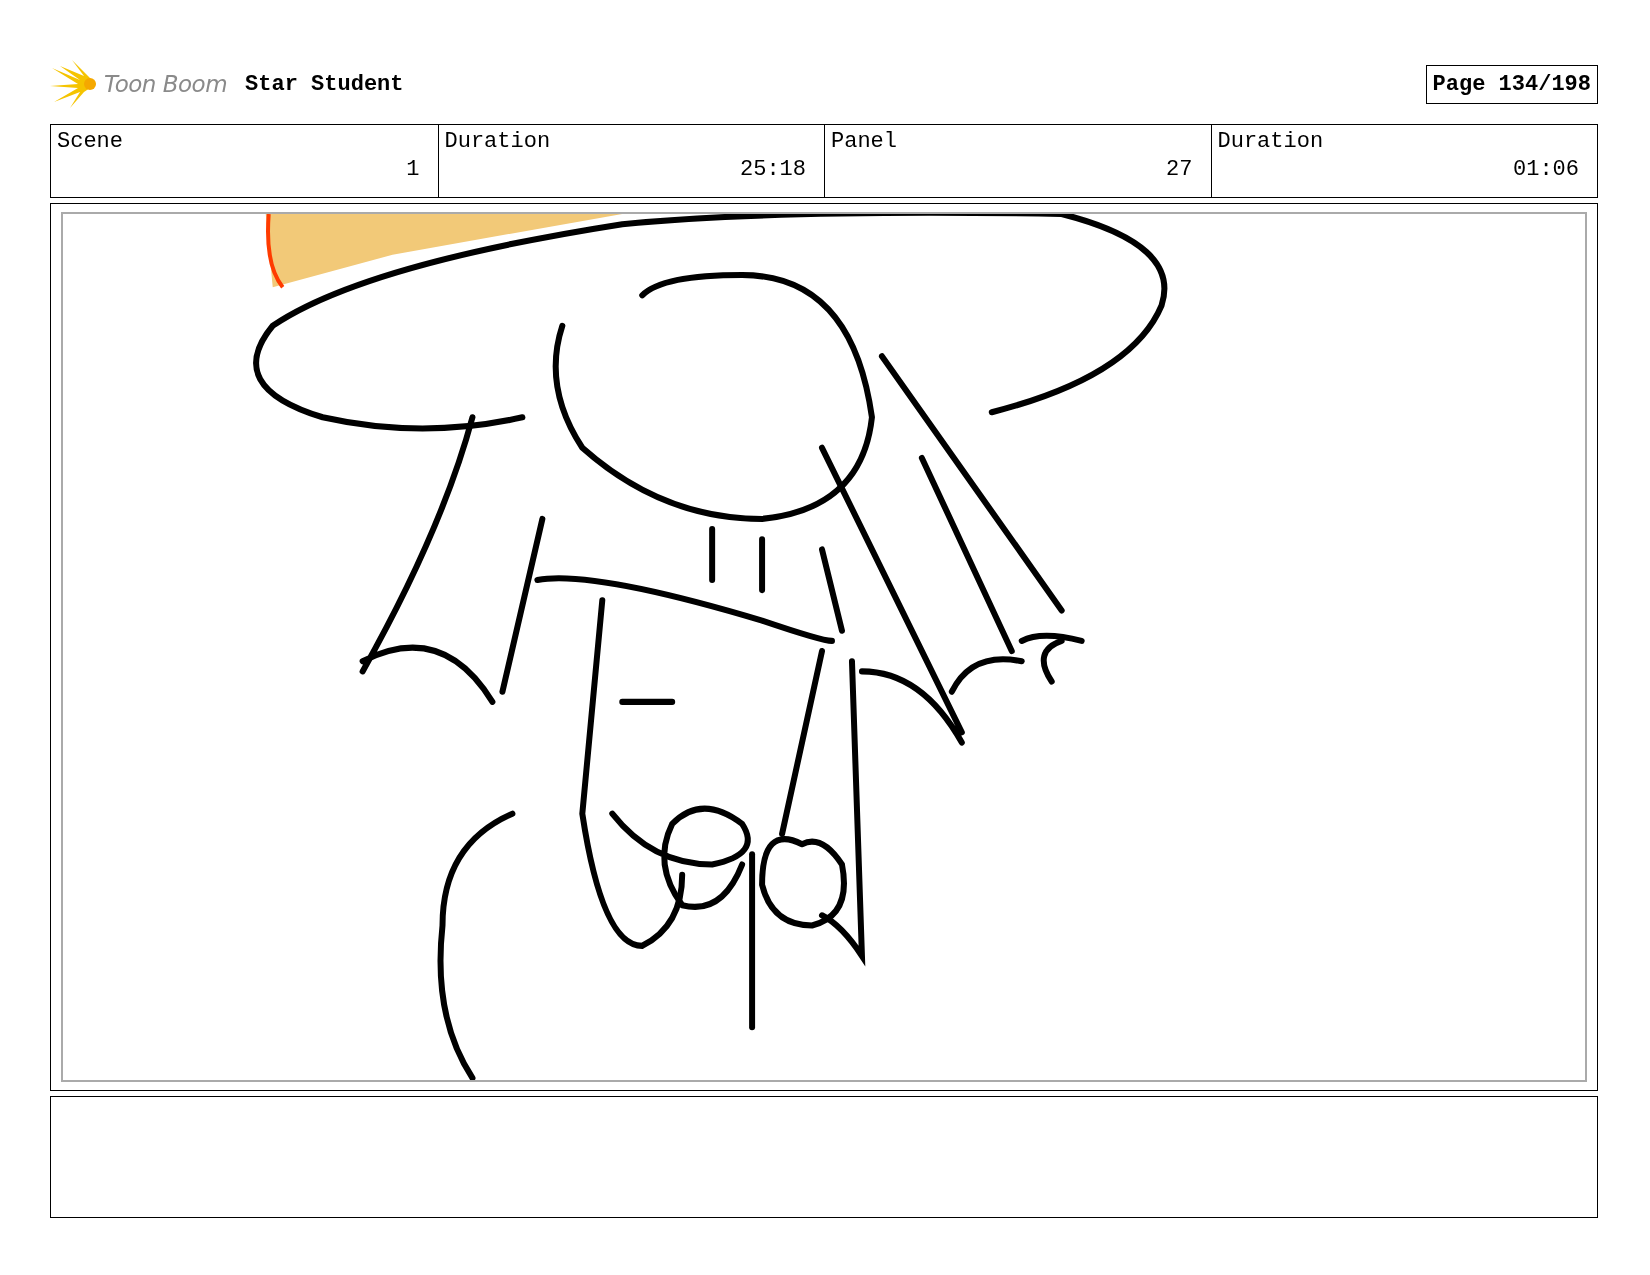  Describe the element at coordinates (1179, 169) in the screenshot. I see `field-value: 27` at that location.